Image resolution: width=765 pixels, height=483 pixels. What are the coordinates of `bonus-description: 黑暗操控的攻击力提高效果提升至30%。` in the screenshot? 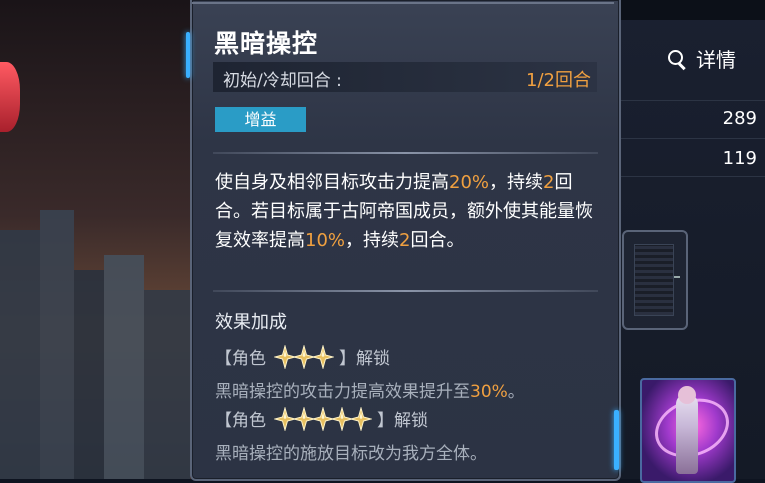 It's located at (370, 389).